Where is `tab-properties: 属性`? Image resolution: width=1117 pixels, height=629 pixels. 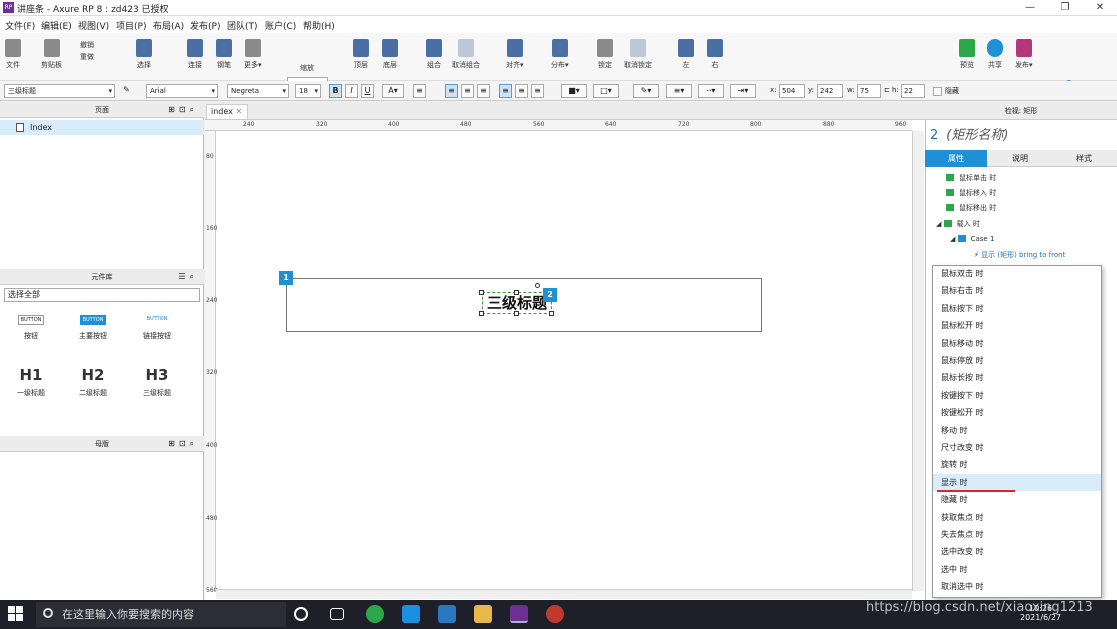
tab-properties: 属性 is located at coordinates (956, 158).